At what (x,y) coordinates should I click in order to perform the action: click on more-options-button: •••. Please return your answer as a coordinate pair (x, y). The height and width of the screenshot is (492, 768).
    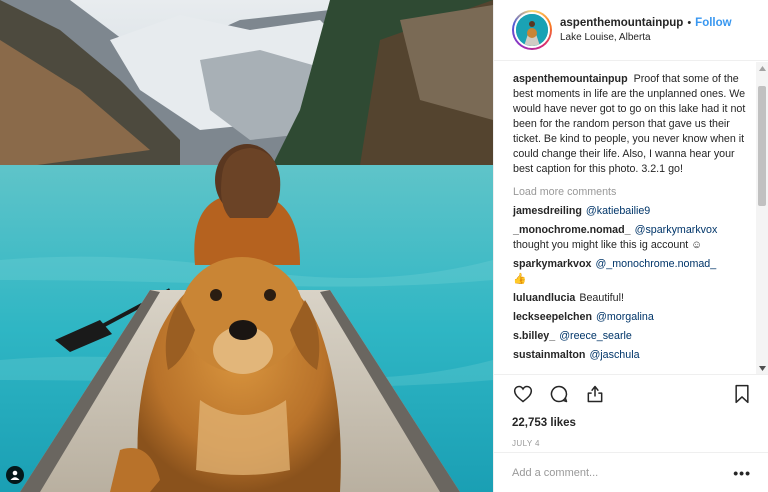
    Looking at the image, I should click on (742, 473).